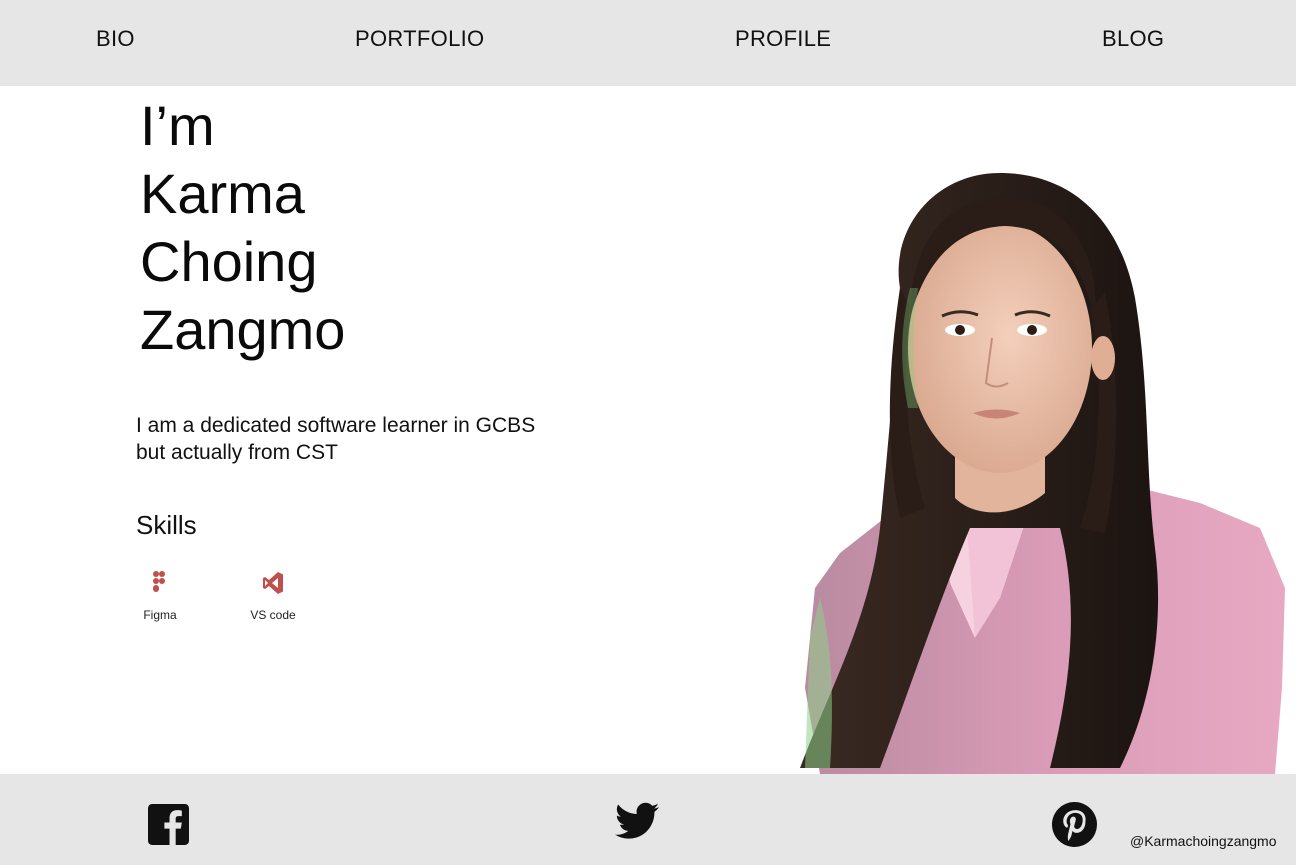  I want to click on footer: @Karmachoingzangmo, so click(648, 819).